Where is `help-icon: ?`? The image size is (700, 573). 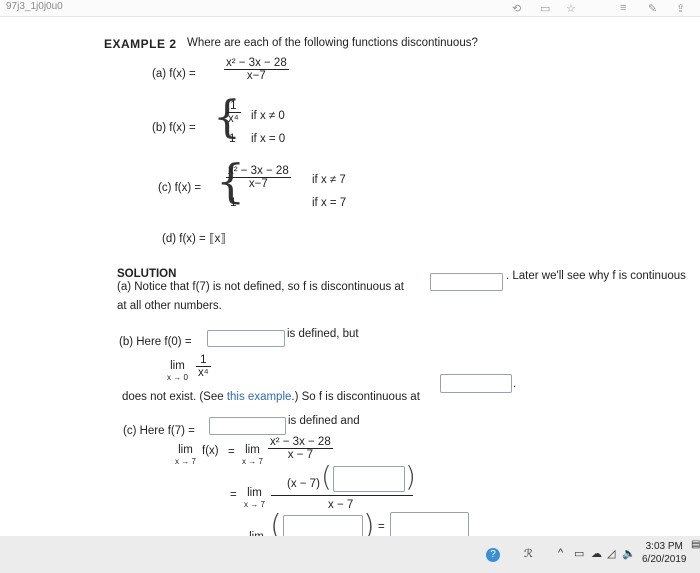 help-icon: ? is located at coordinates (493, 555).